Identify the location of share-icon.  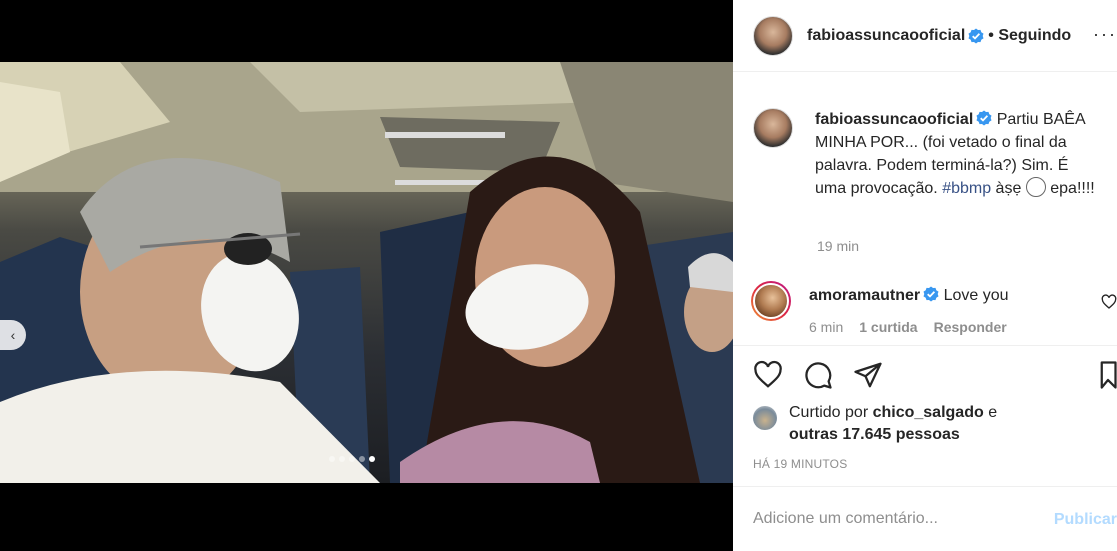
(868, 375).